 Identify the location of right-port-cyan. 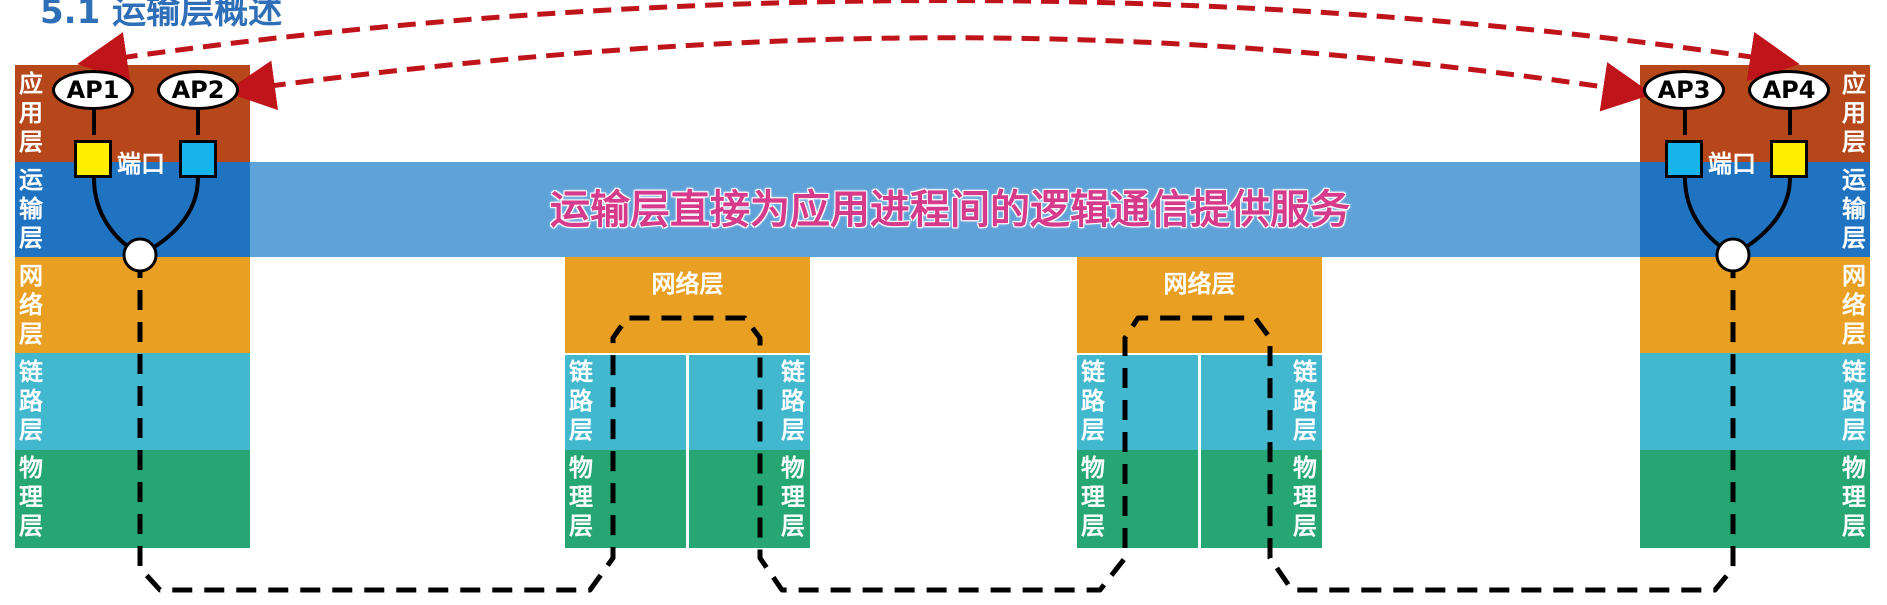
(1684, 159).